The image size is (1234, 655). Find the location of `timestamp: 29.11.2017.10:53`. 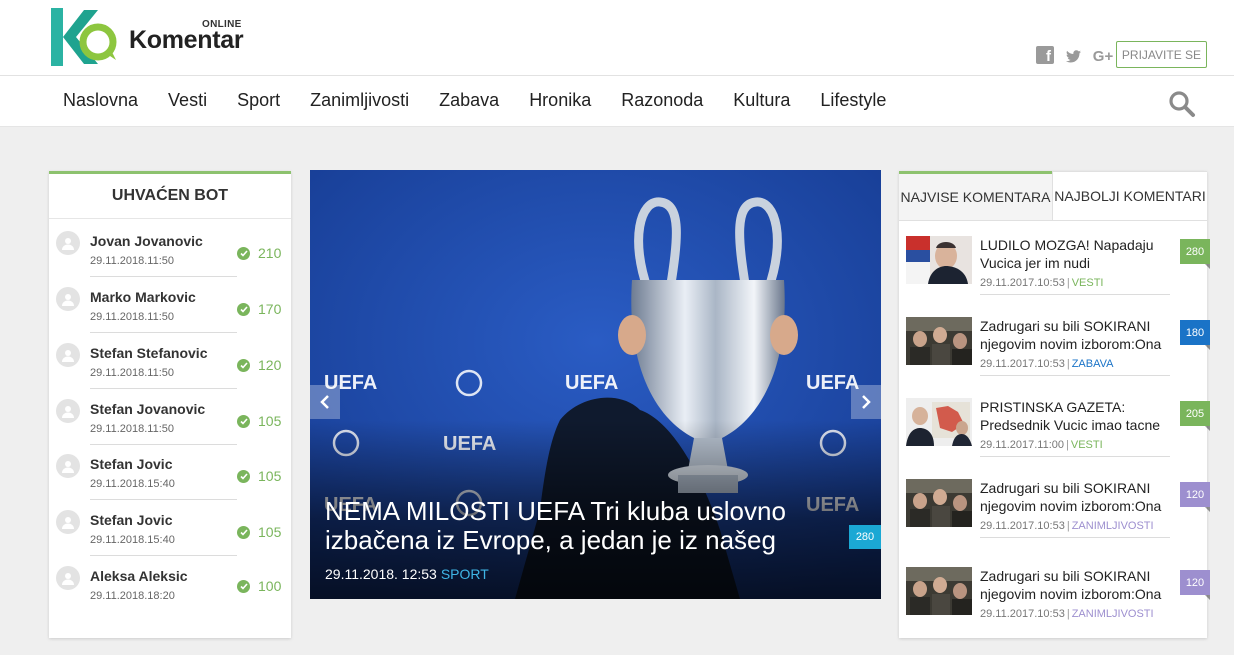

timestamp: 29.11.2017.10:53 is located at coordinates (1022, 614).